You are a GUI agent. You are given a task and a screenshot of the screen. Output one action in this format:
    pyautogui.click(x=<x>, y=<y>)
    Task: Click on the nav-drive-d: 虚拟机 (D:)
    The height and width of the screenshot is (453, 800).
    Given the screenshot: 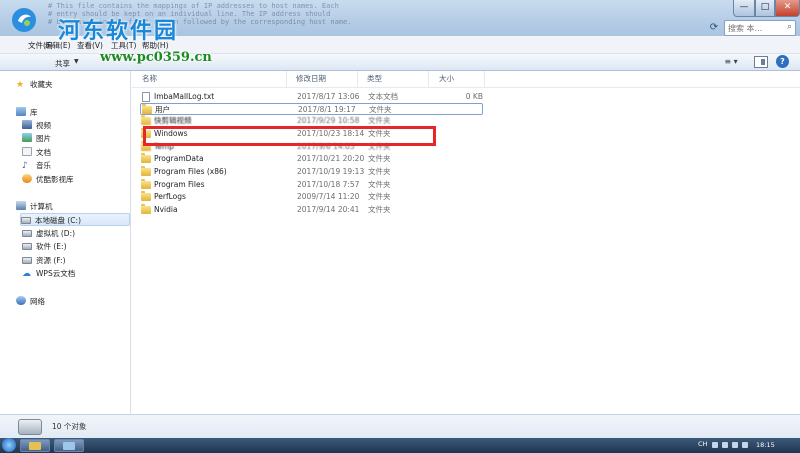 What is the action you would take?
    pyautogui.click(x=48, y=233)
    